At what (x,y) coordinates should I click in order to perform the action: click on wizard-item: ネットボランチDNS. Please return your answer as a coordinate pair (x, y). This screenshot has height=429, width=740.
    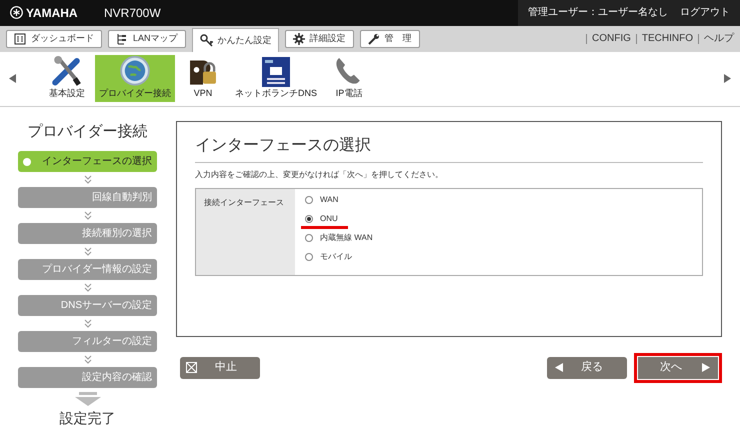
    Looking at the image, I should click on (276, 78).